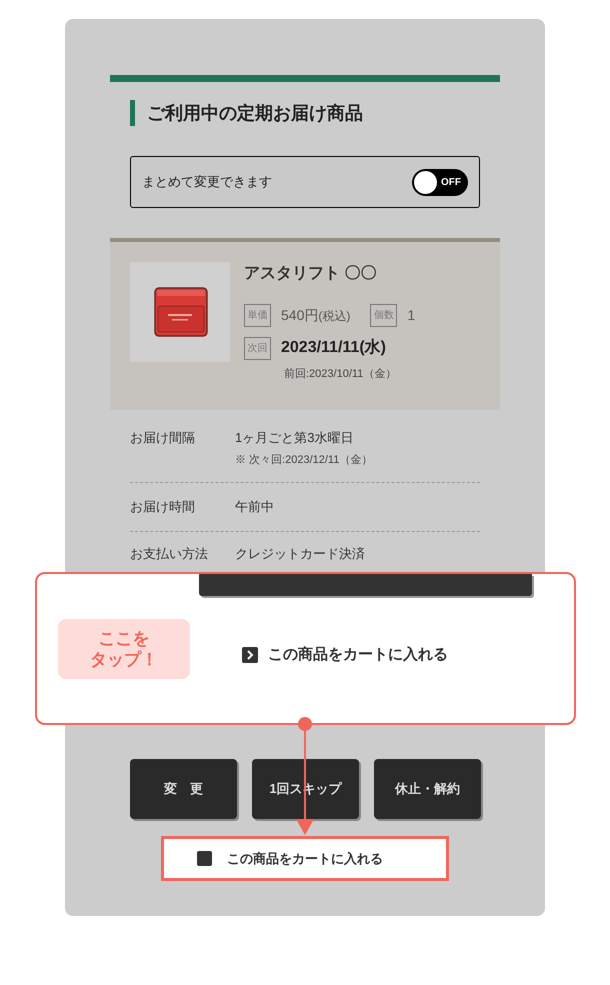 Image resolution: width=610 pixels, height=985 pixels. What do you see at coordinates (341, 374) in the screenshot?
I see `previous-delivery-date: 前回:2023/10/11（金）` at bounding box center [341, 374].